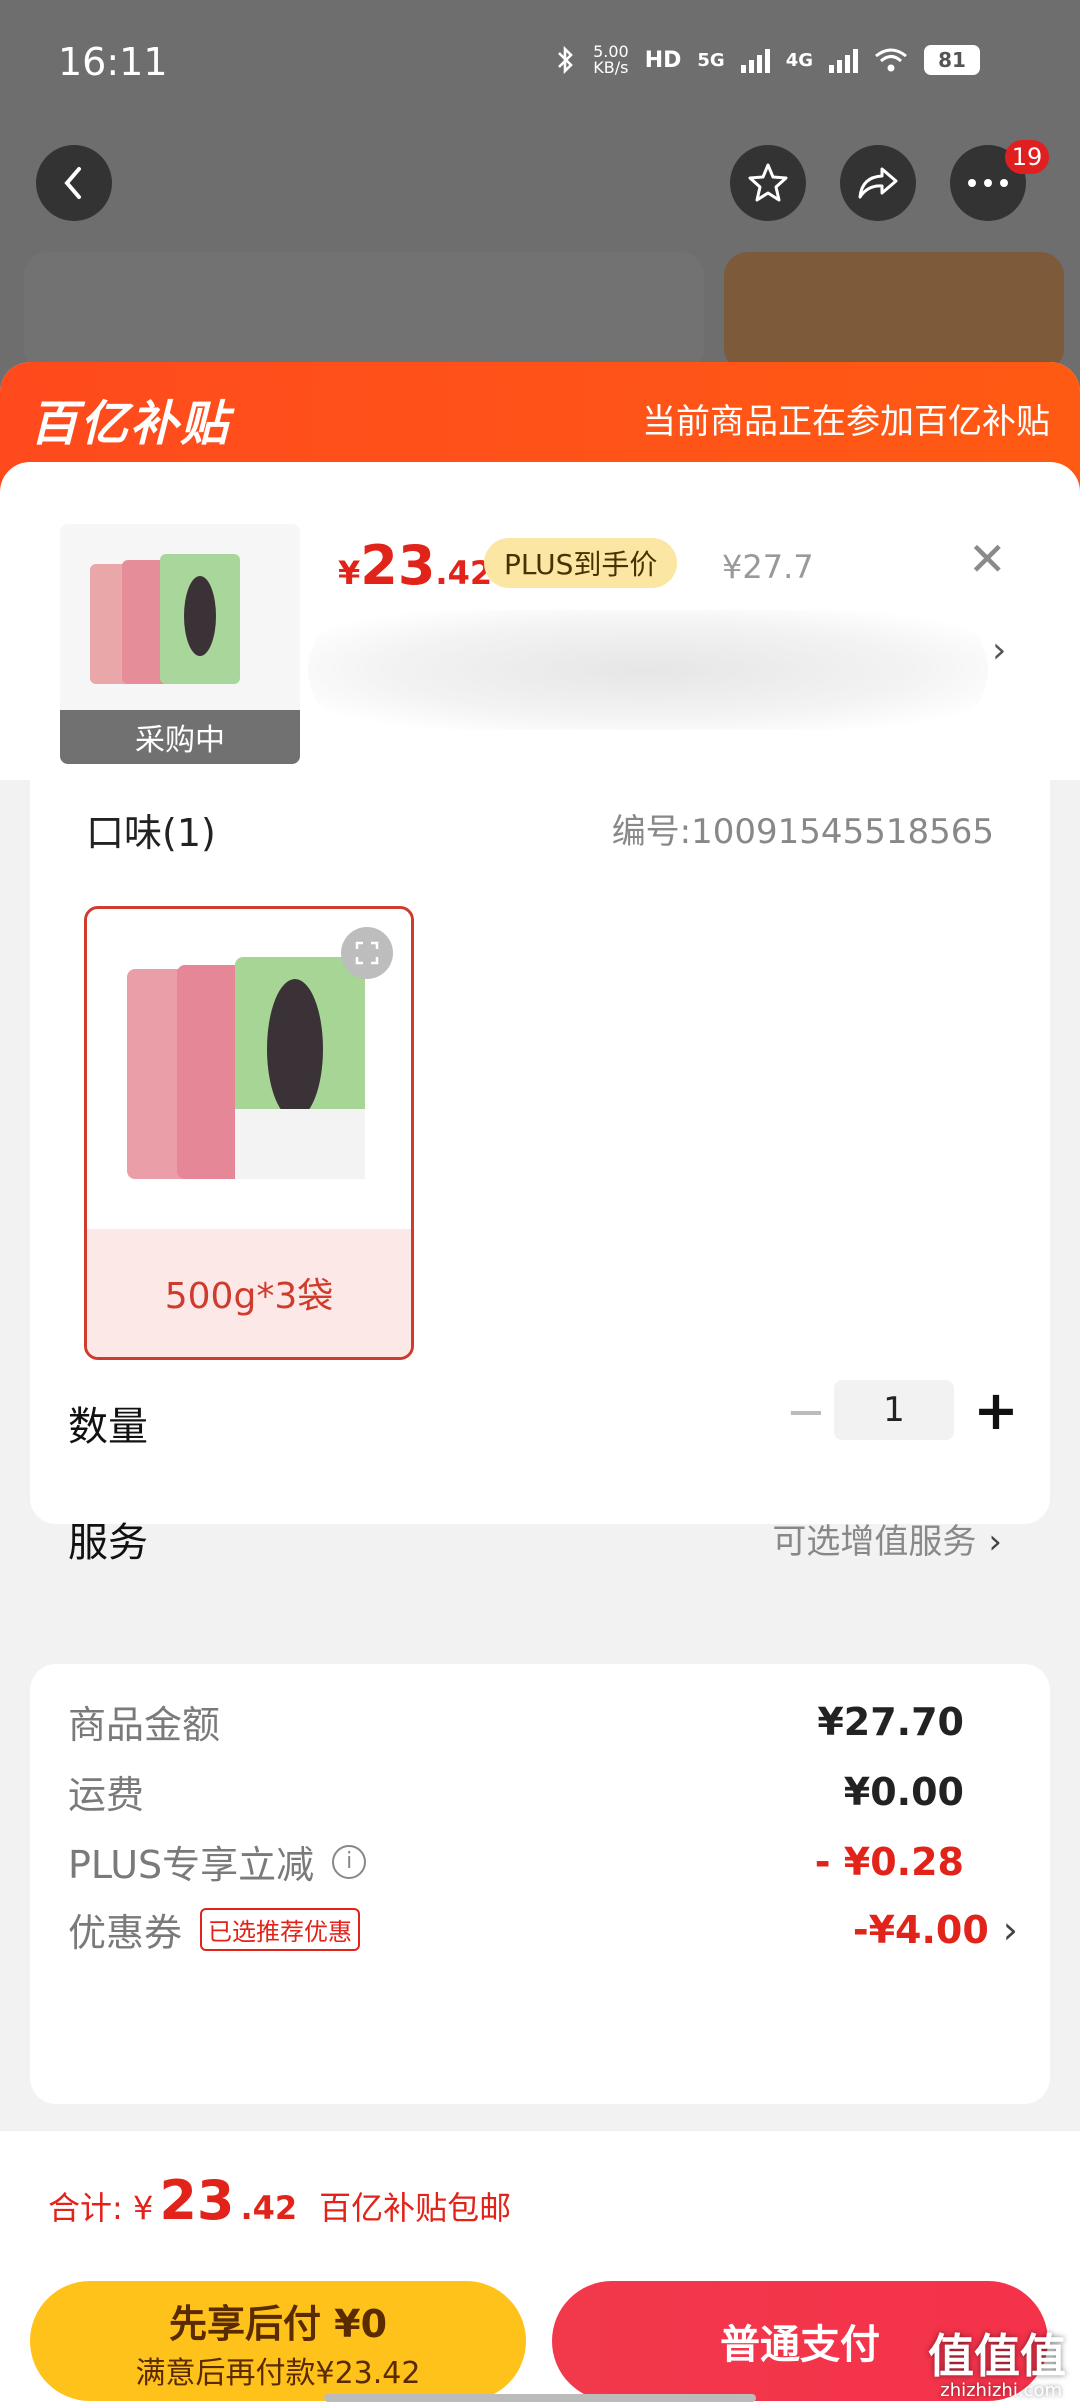 The width and height of the screenshot is (1080, 2408). Describe the element at coordinates (894, 1410) in the screenshot. I see `quantity-input: 1` at that location.